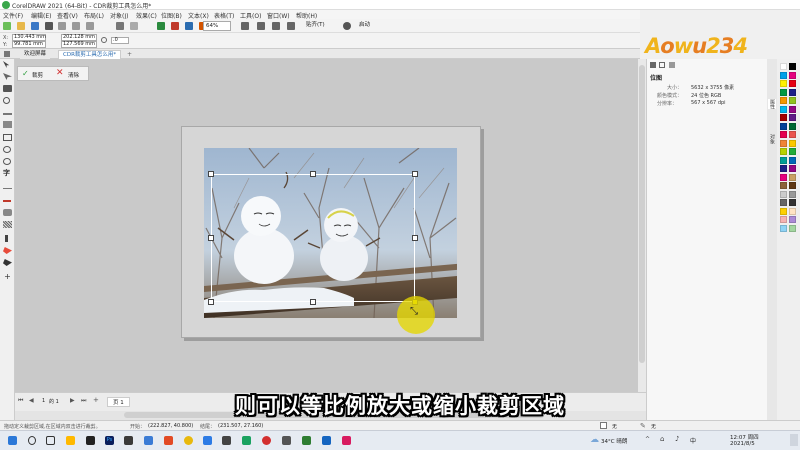  What do you see at coordinates (6, 64) in the screenshot?
I see `pick-tool-icon` at bounding box center [6, 64].